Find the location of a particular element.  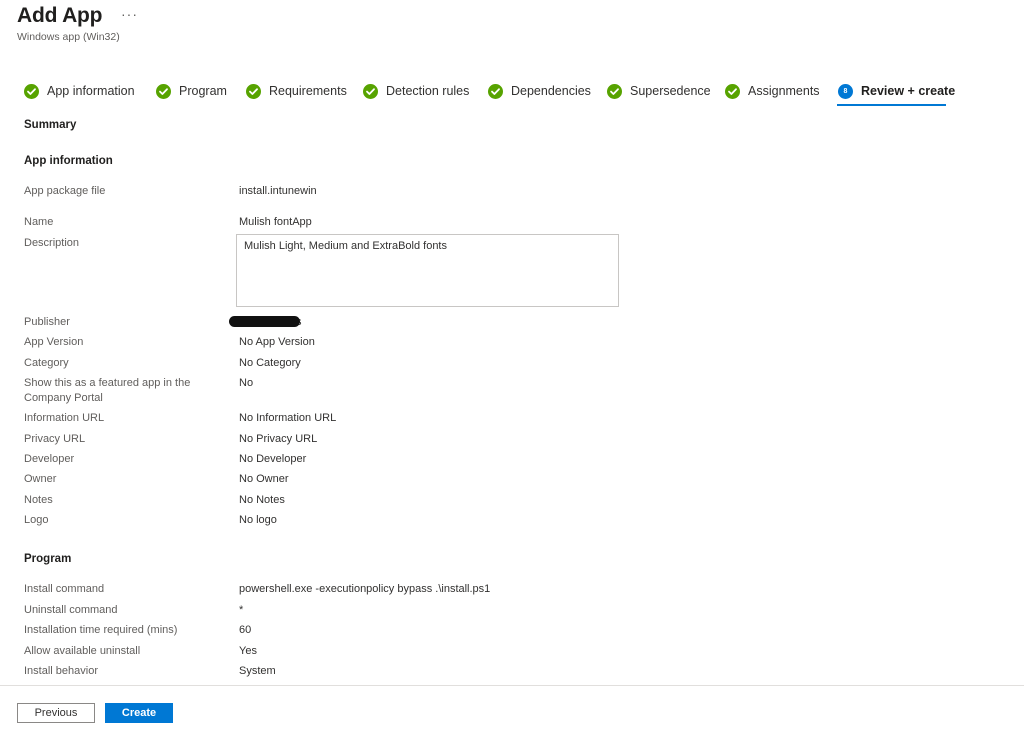

row-label: Logo is located at coordinates (36, 520).